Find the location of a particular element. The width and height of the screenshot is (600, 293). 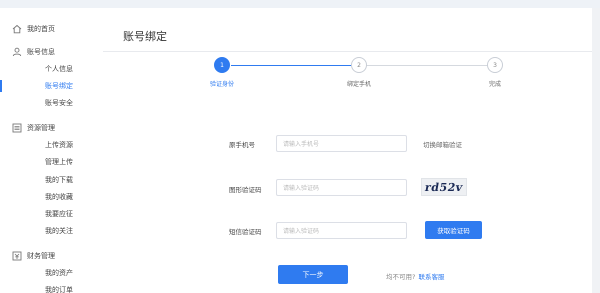

contact-support-link: 联系客服 is located at coordinates (431, 277).